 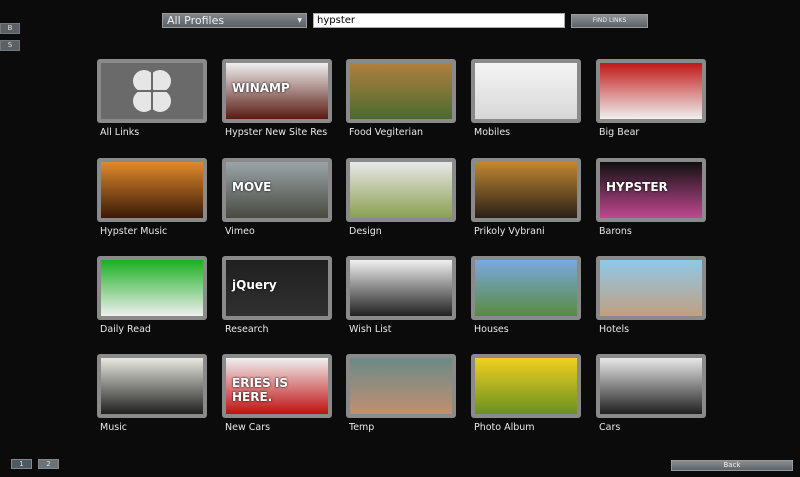 What do you see at coordinates (277, 427) in the screenshot?
I see `tile-label: New Cars` at bounding box center [277, 427].